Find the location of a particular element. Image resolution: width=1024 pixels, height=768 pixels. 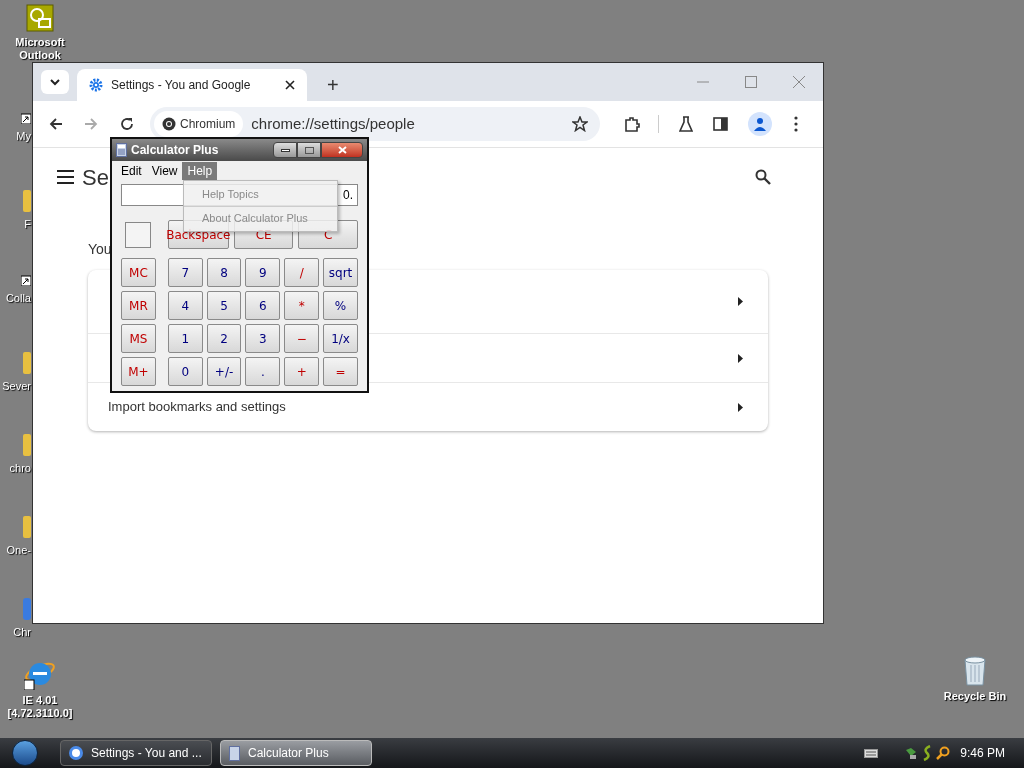

calc-key: 1 is located at coordinates (185, 338).